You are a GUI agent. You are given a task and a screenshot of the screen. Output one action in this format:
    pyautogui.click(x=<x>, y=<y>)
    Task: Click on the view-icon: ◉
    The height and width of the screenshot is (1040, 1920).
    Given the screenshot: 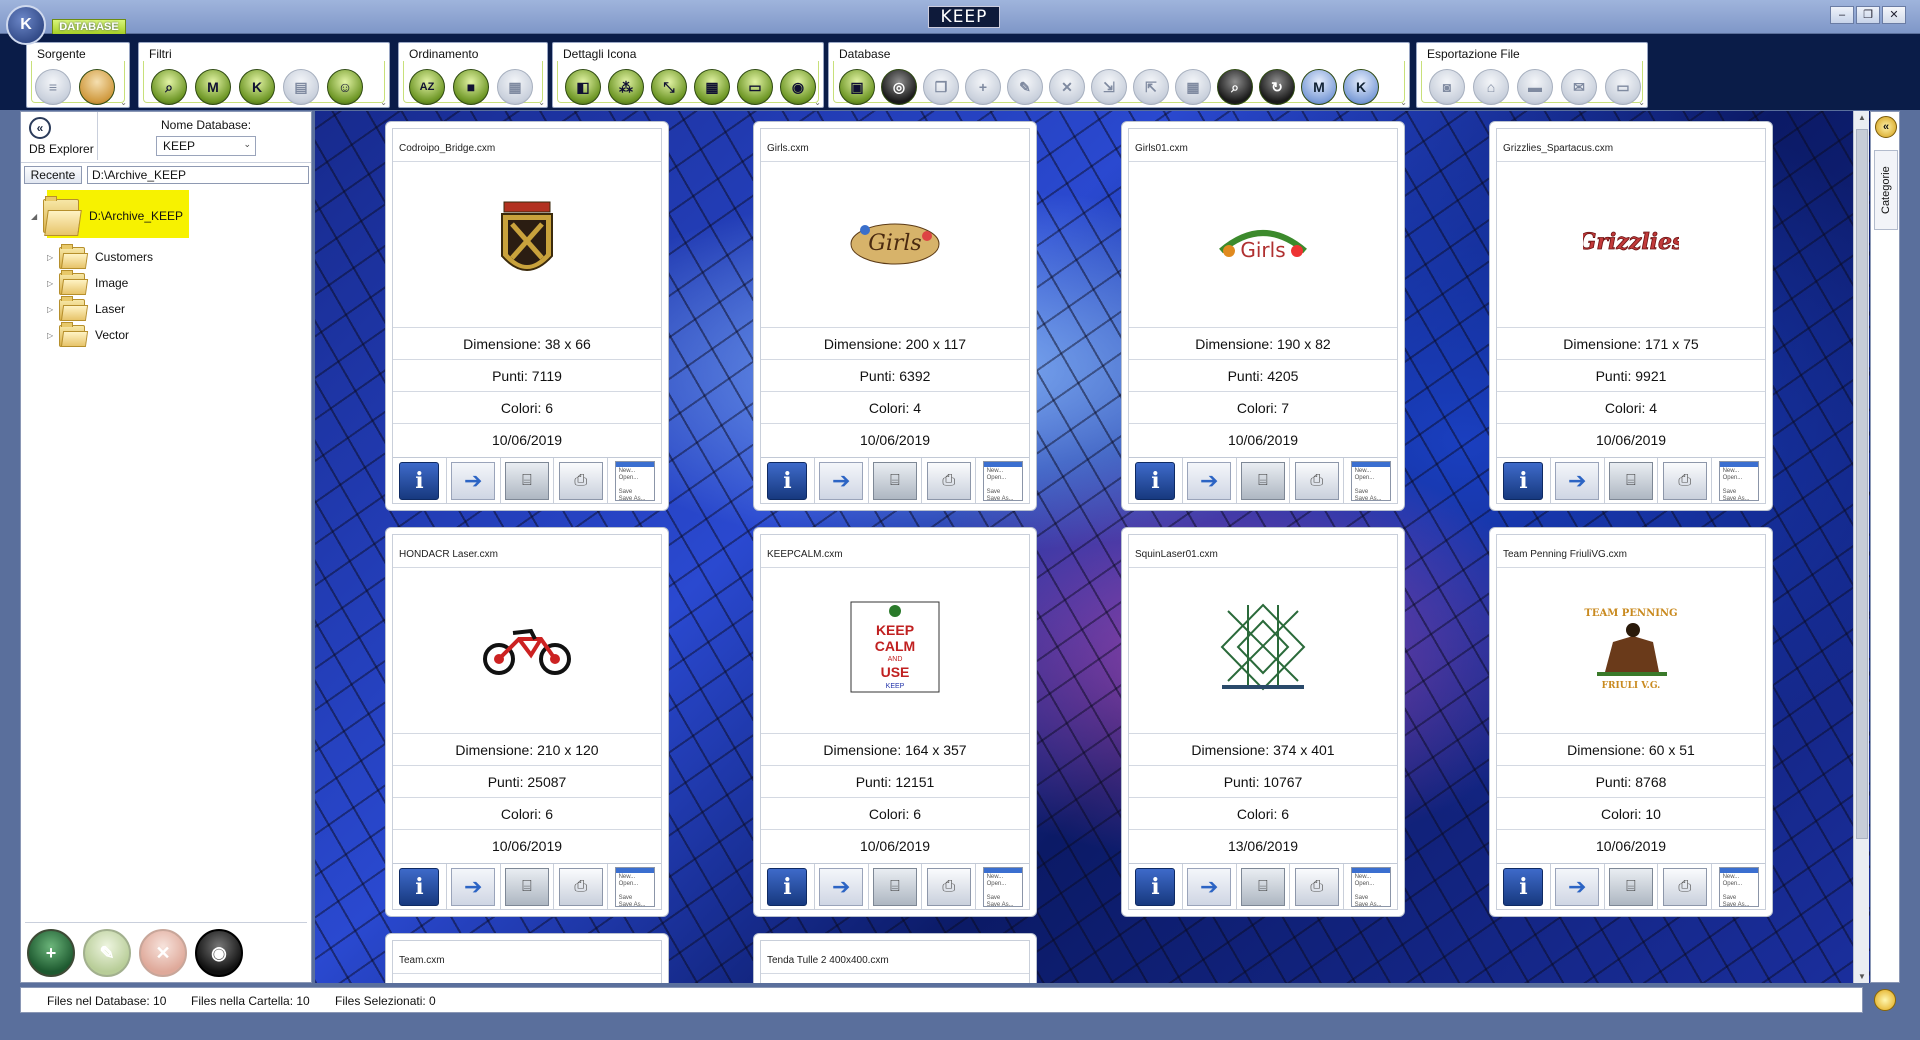 What is the action you would take?
    pyautogui.click(x=219, y=953)
    